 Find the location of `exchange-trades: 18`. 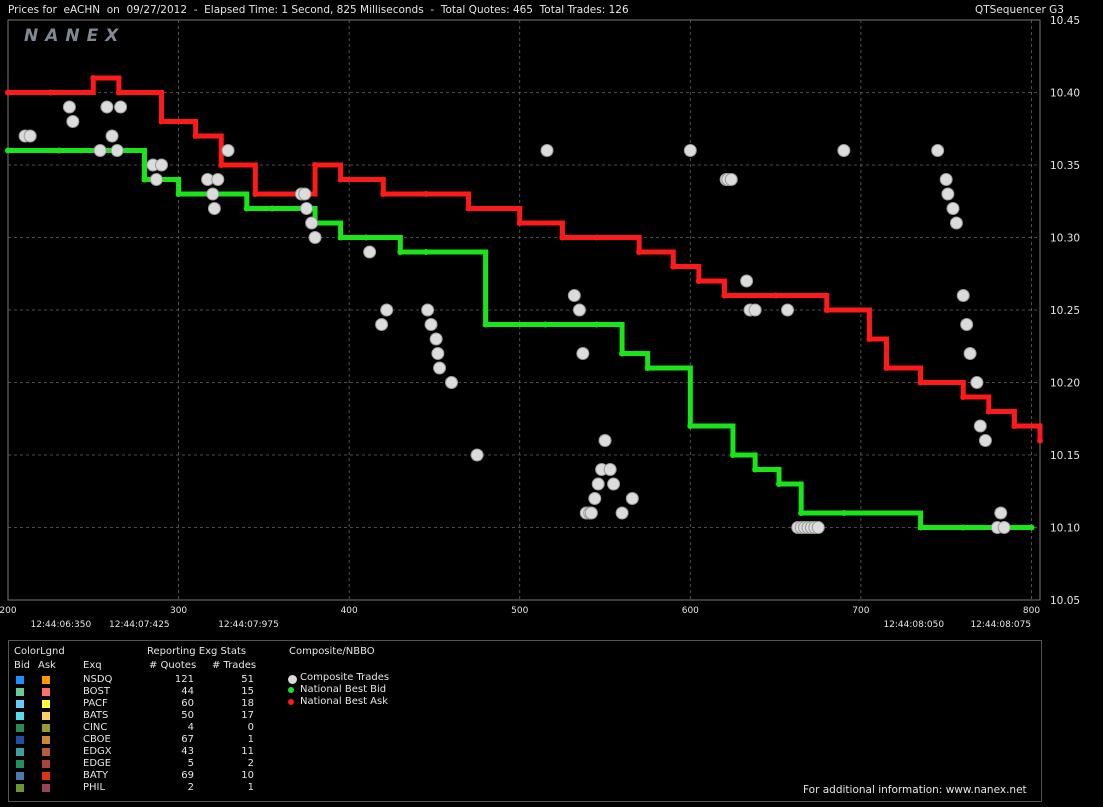

exchange-trades: 18 is located at coordinates (247, 703).